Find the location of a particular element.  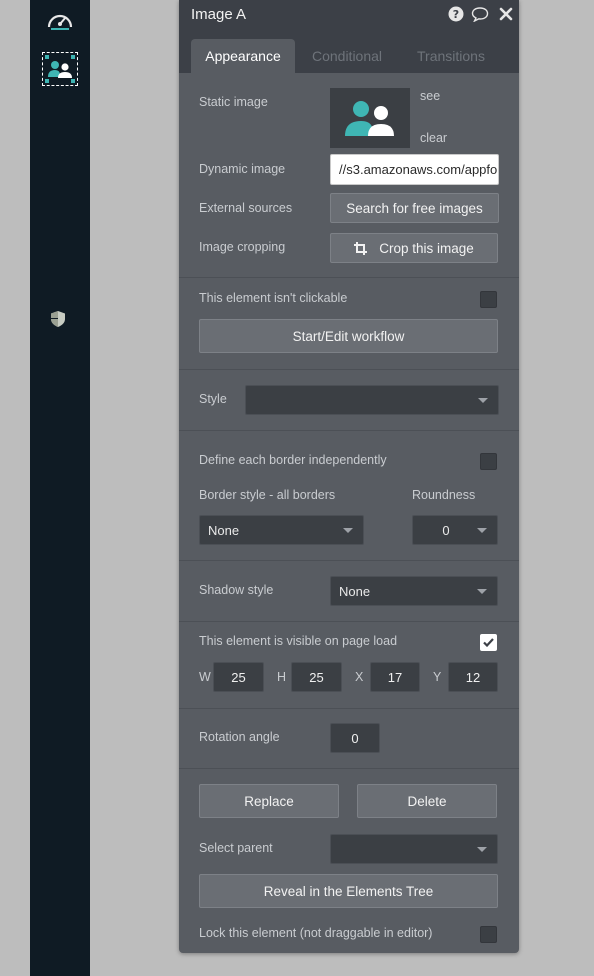

external-sources-label: External sources is located at coordinates (246, 208).